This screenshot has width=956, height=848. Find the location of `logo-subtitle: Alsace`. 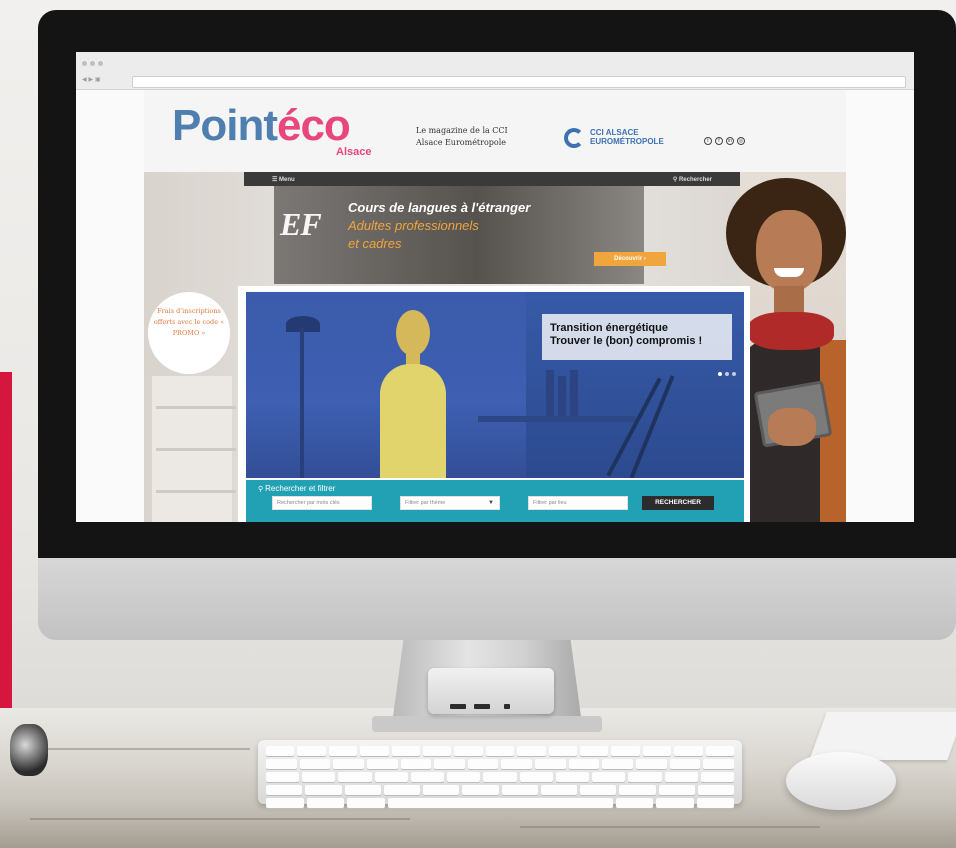

logo-subtitle: Alsace is located at coordinates (354, 152).